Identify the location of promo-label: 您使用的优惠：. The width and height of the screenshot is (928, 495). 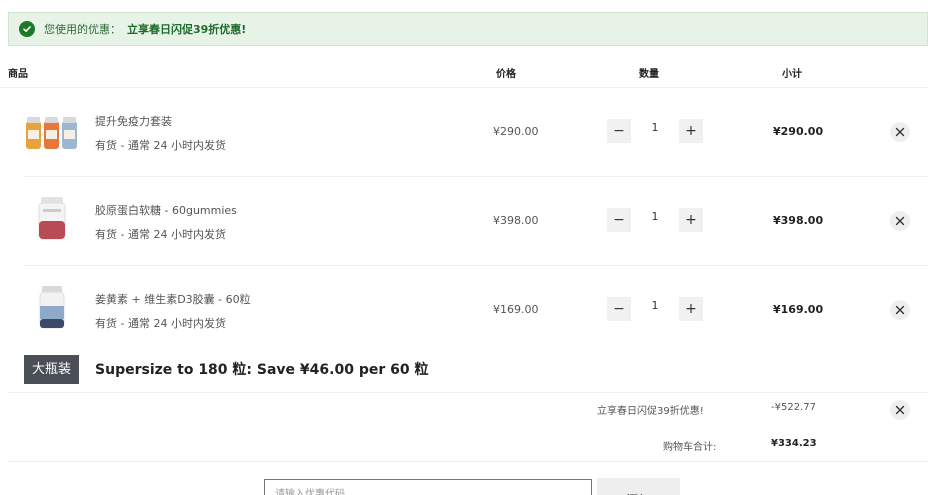
(82, 29).